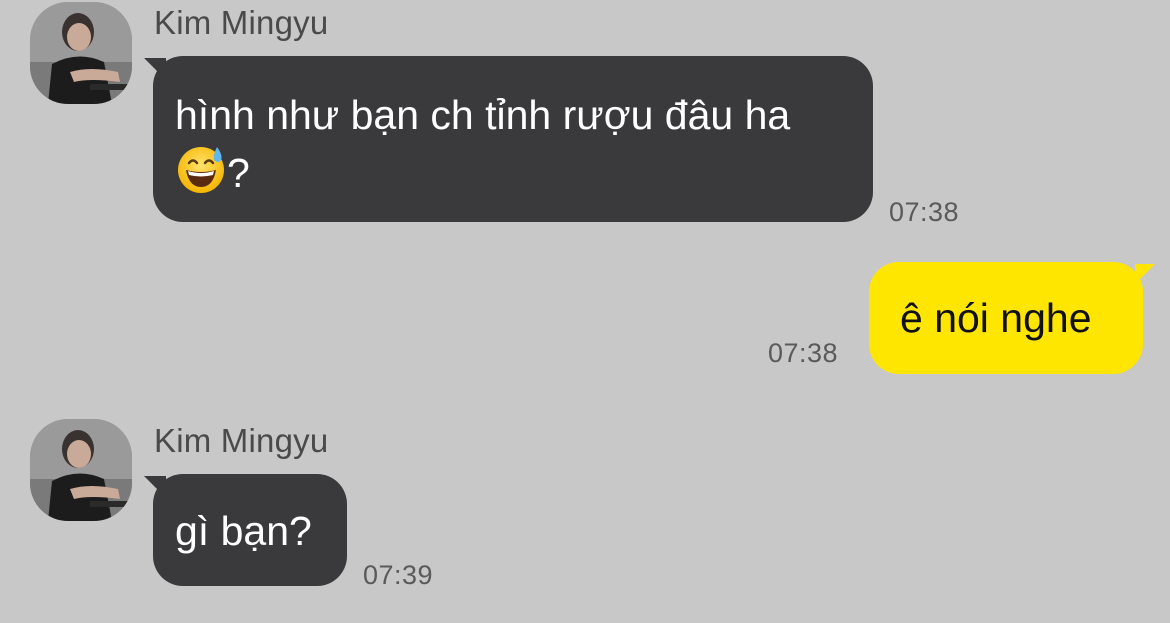 The width and height of the screenshot is (1170, 623). Describe the element at coordinates (1145, 274) in the screenshot. I see `bubble-tail` at that location.